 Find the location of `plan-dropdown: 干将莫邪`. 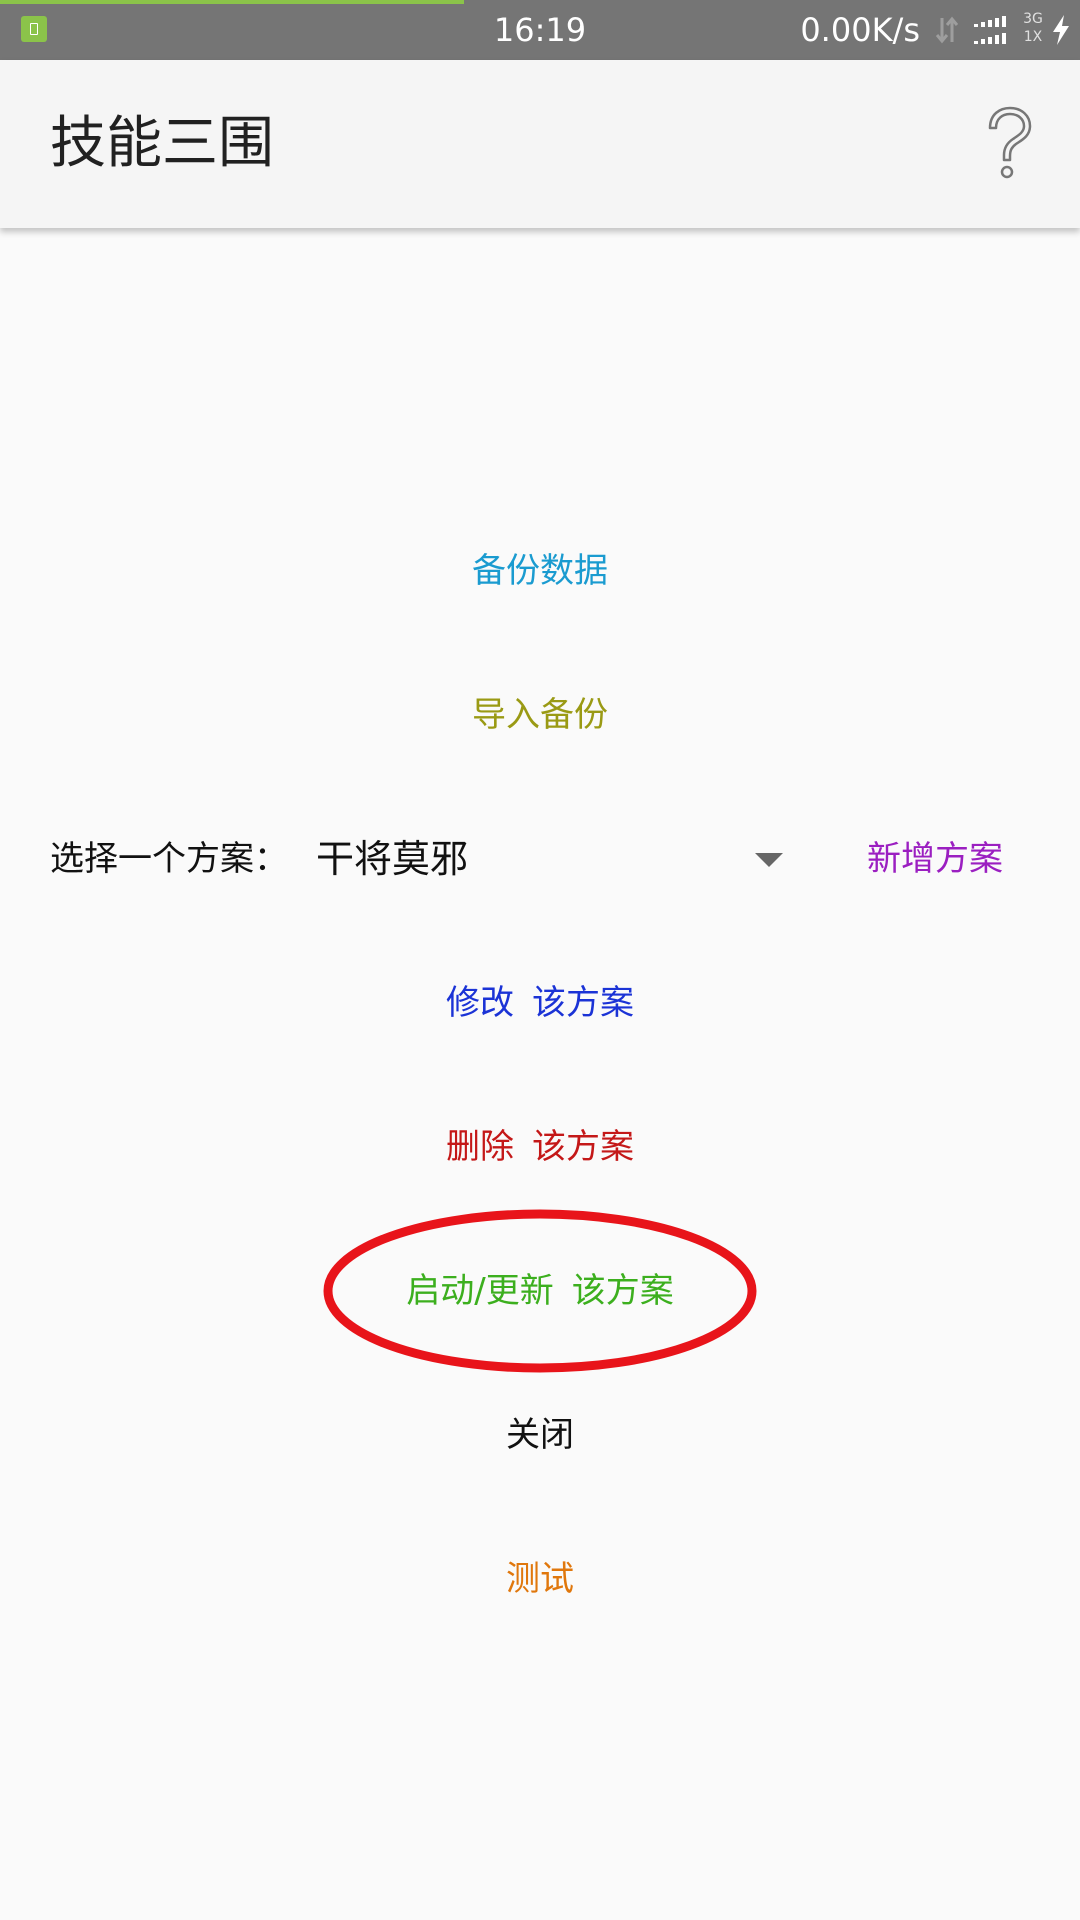

plan-dropdown: 干将莫邪 is located at coordinates (550, 859).